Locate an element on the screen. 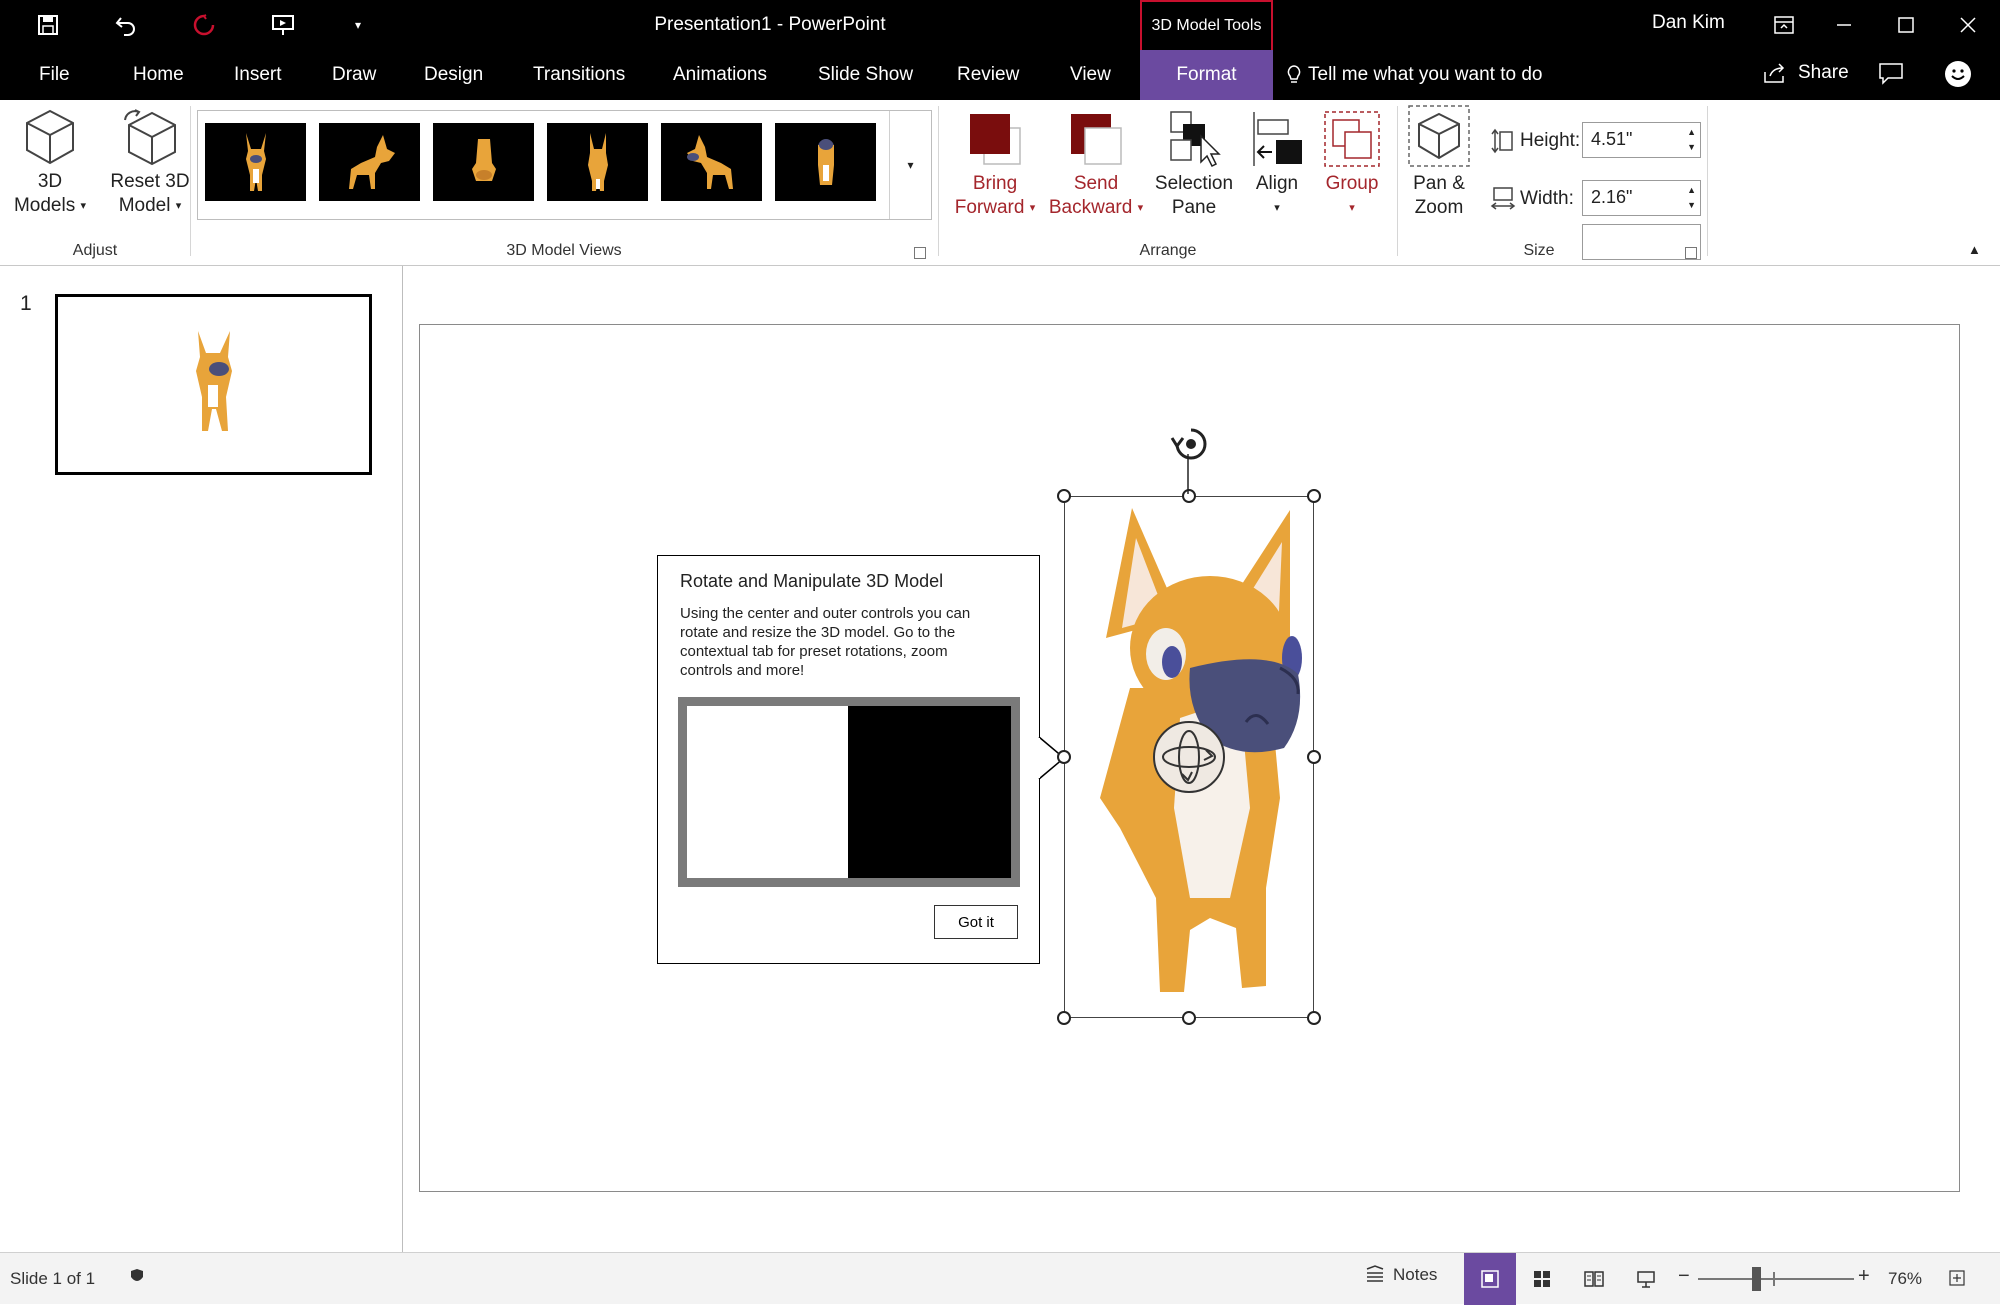 The width and height of the screenshot is (2000, 1305). slide-sorter-icon is located at coordinates (1542, 1279).